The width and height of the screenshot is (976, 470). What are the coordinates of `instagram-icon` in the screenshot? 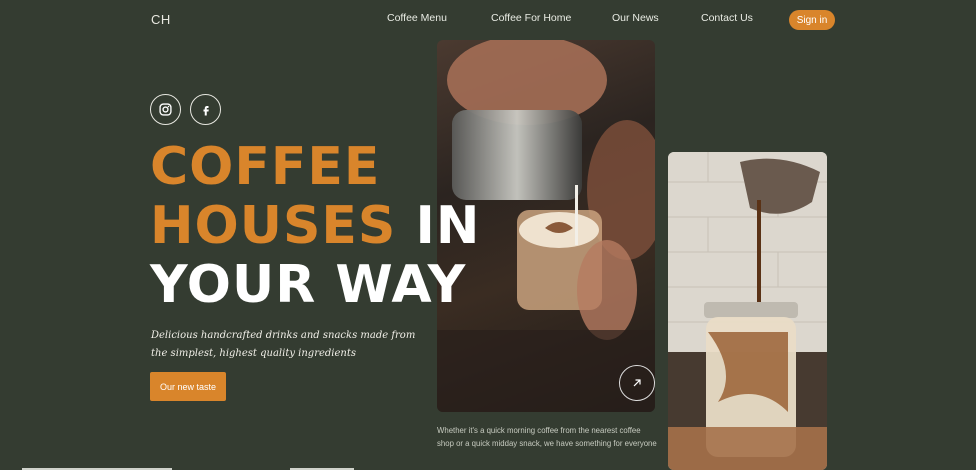 It's located at (165, 109).